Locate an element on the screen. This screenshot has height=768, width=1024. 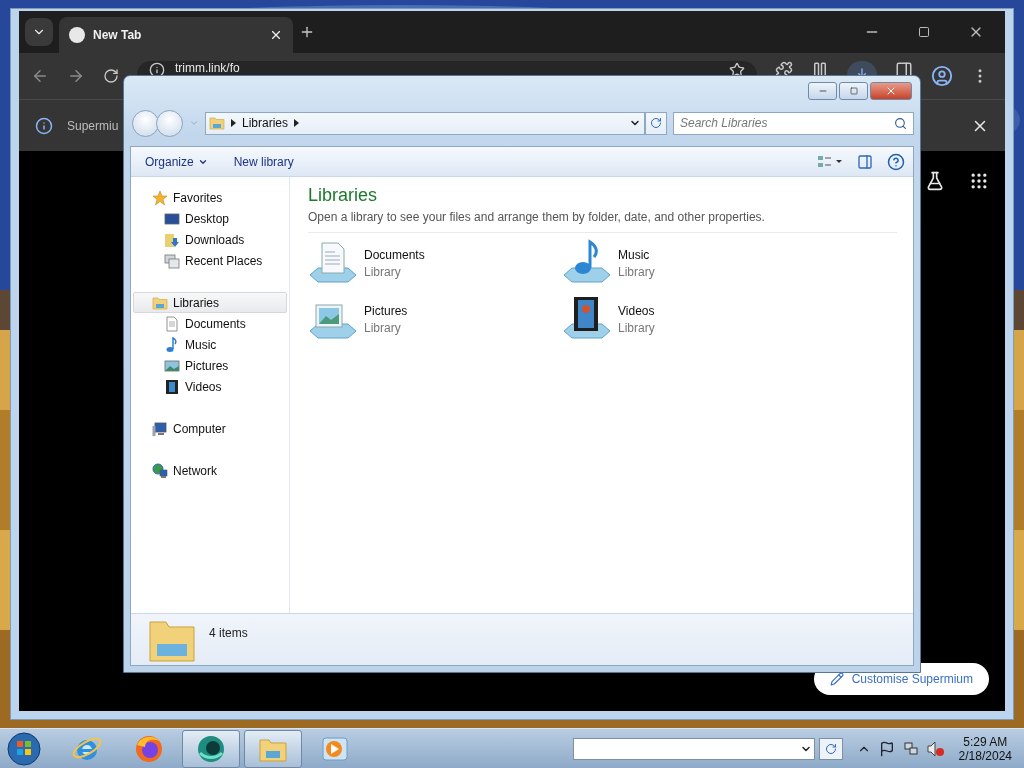
nav-item: Network is located at coordinates (210, 470).